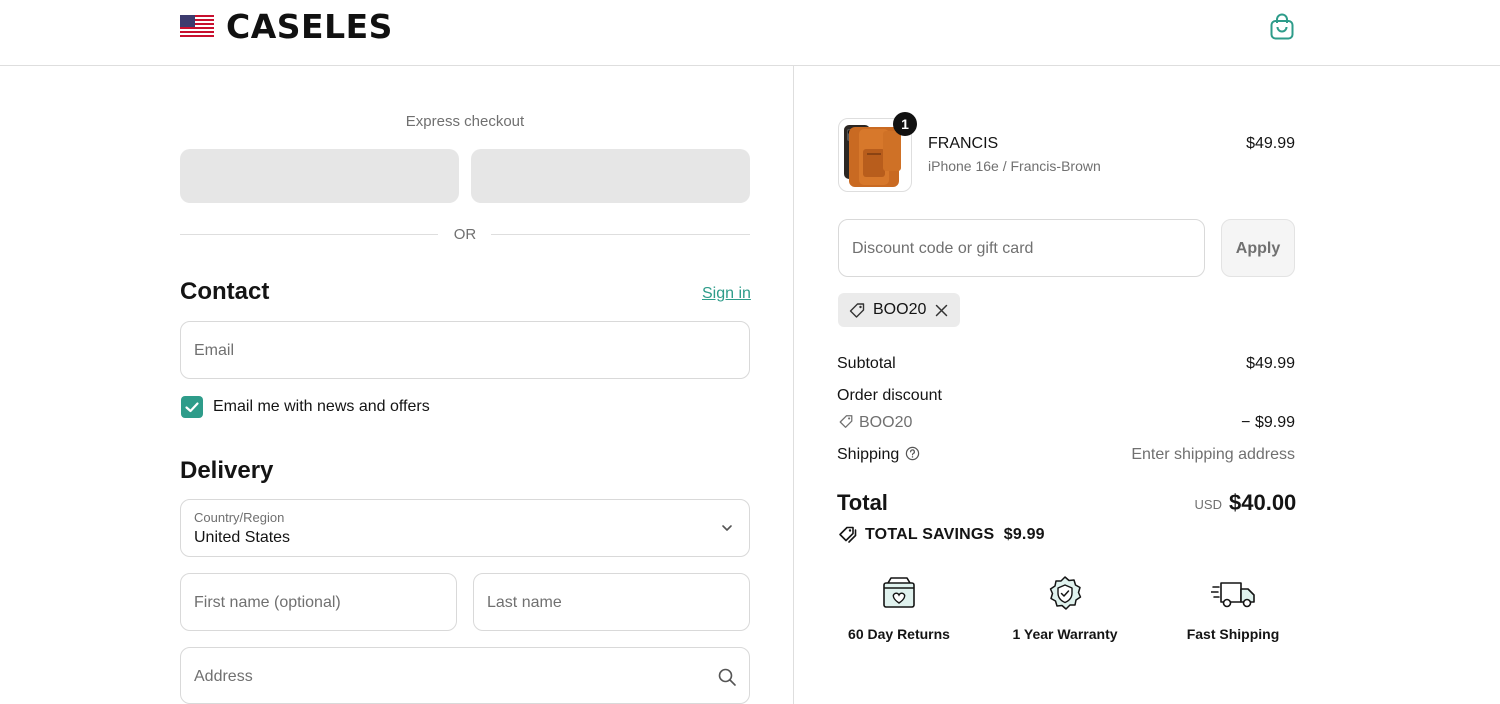 This screenshot has height=704, width=1500. I want to click on discount-code-input: Discount code or gift card, so click(1021, 248).